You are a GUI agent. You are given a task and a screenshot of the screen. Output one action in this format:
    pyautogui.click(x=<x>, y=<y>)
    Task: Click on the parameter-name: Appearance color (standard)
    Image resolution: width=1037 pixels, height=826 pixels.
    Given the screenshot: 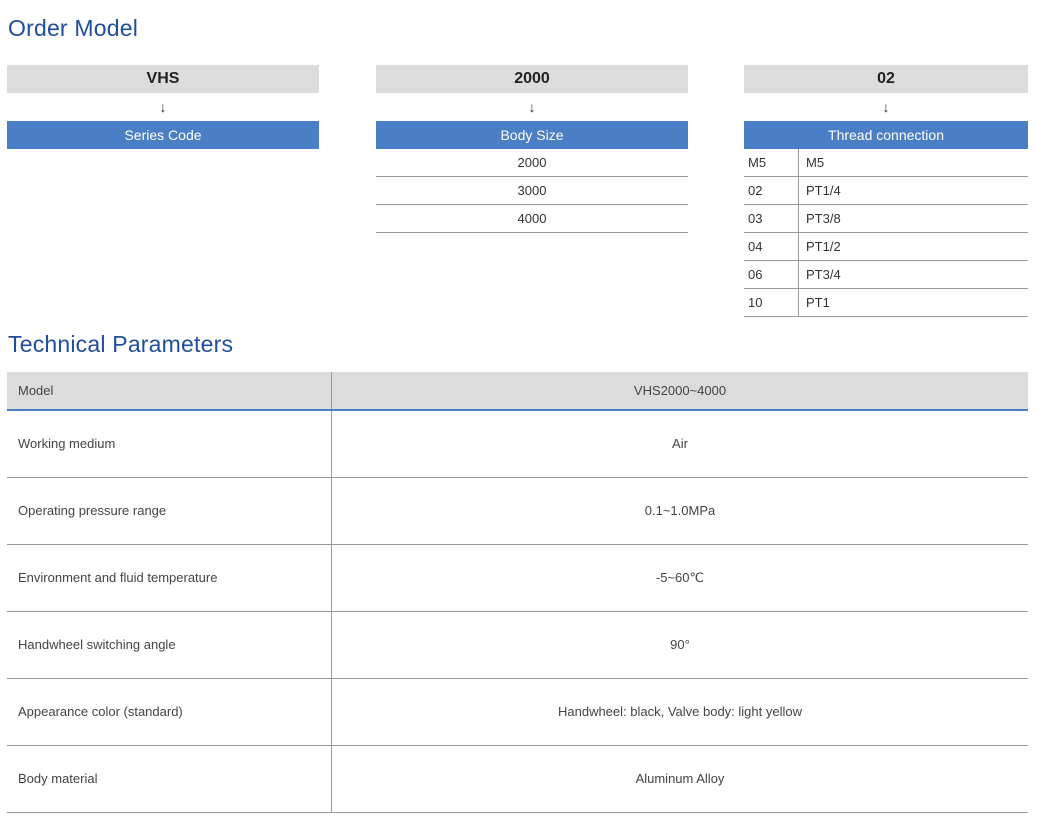 What is the action you would take?
    pyautogui.click(x=169, y=711)
    